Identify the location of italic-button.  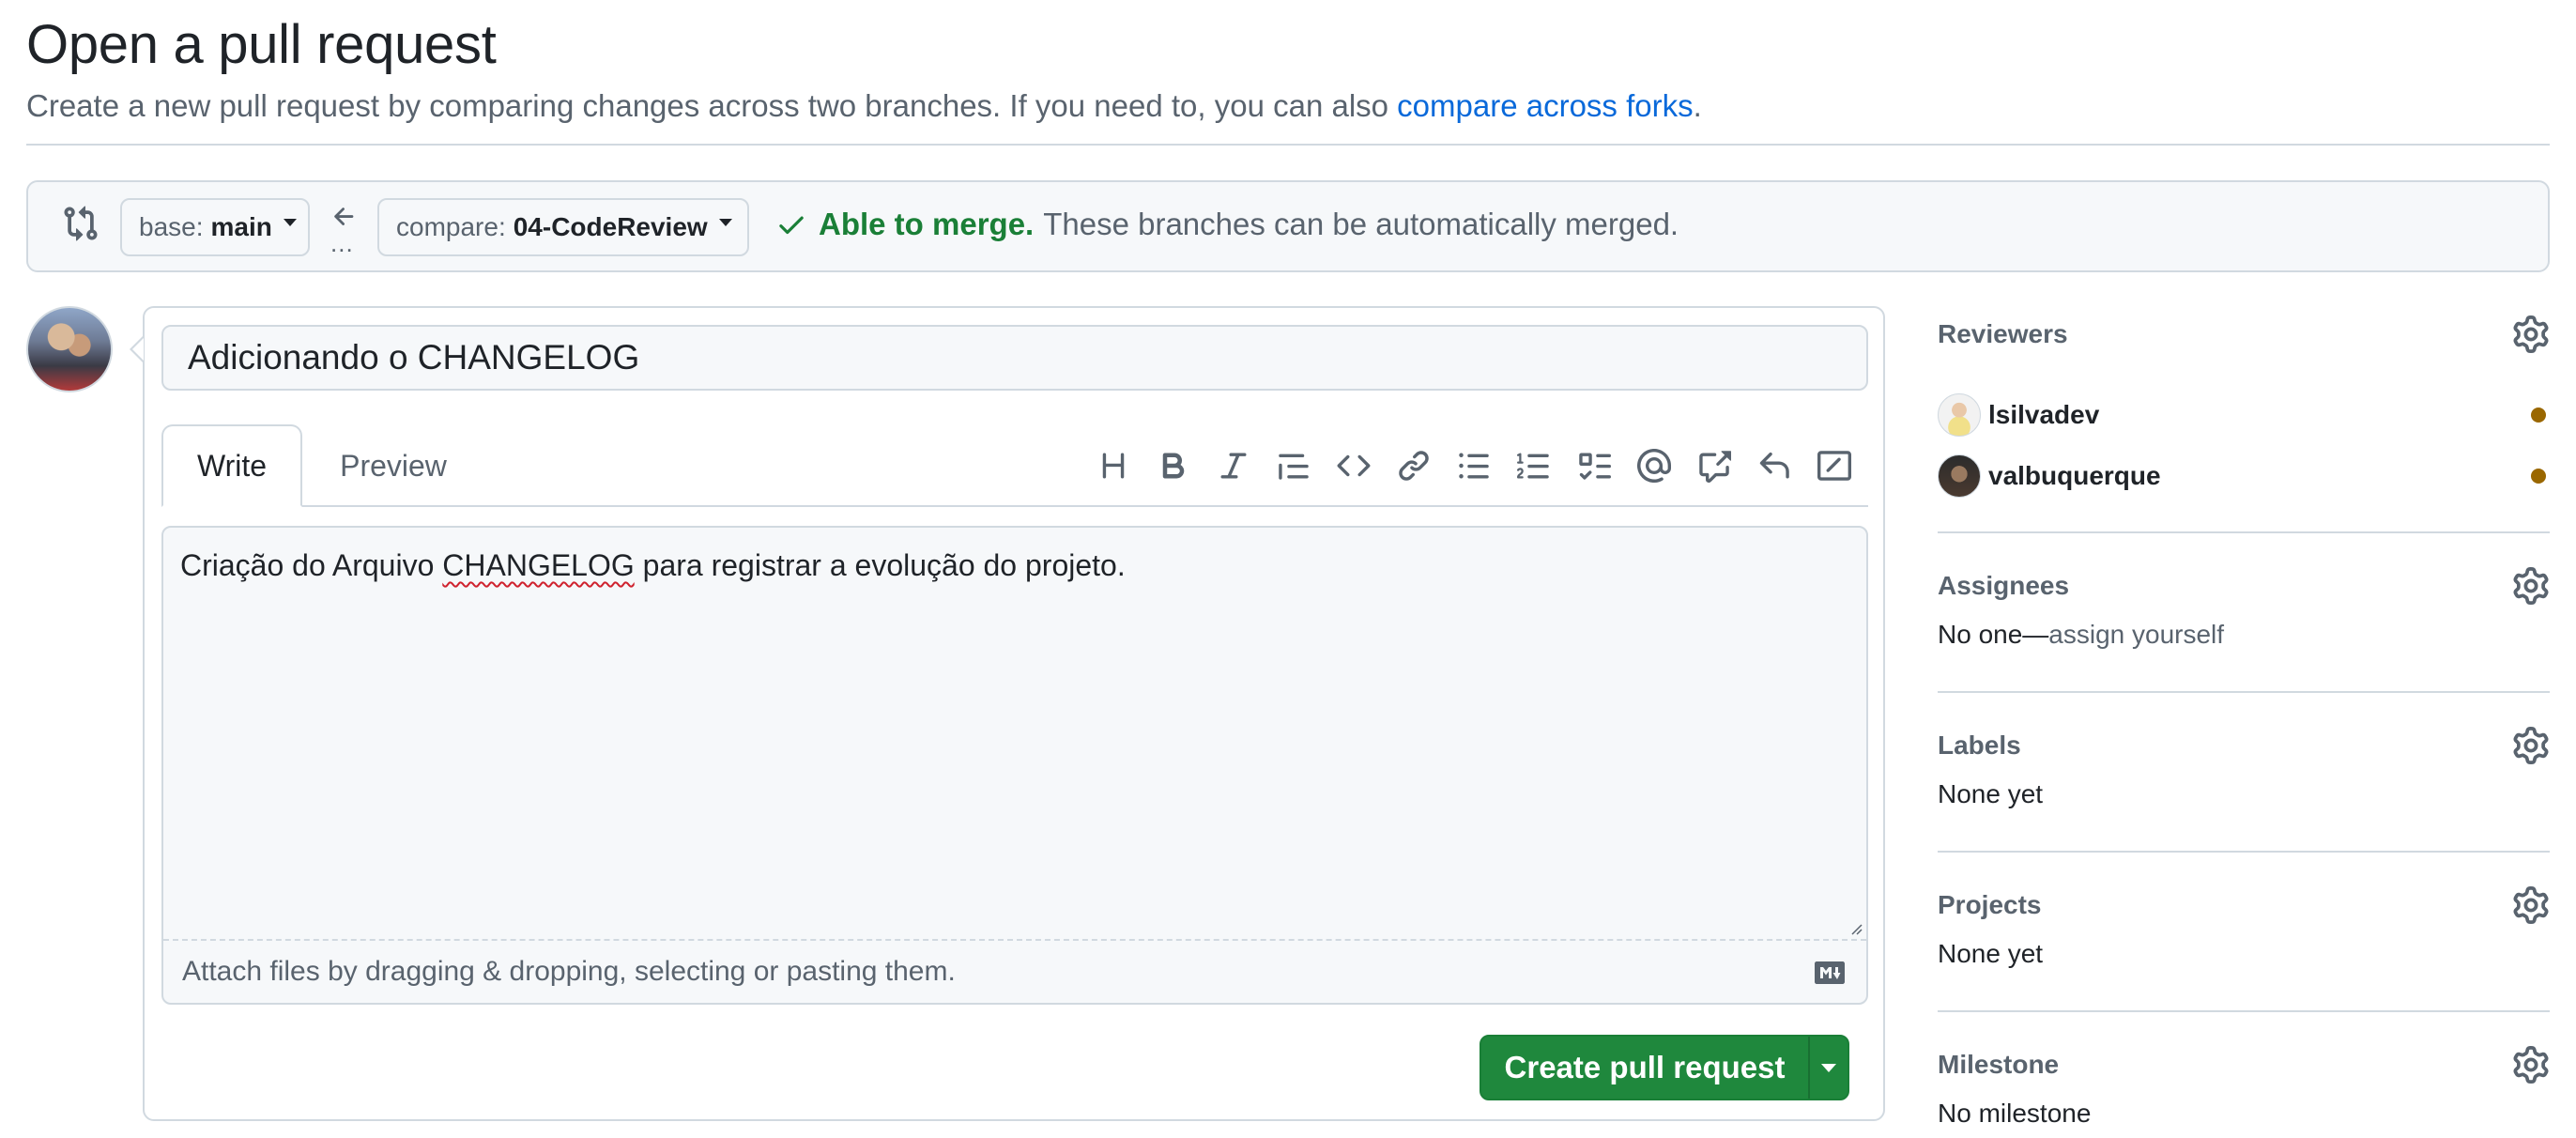
(1234, 465).